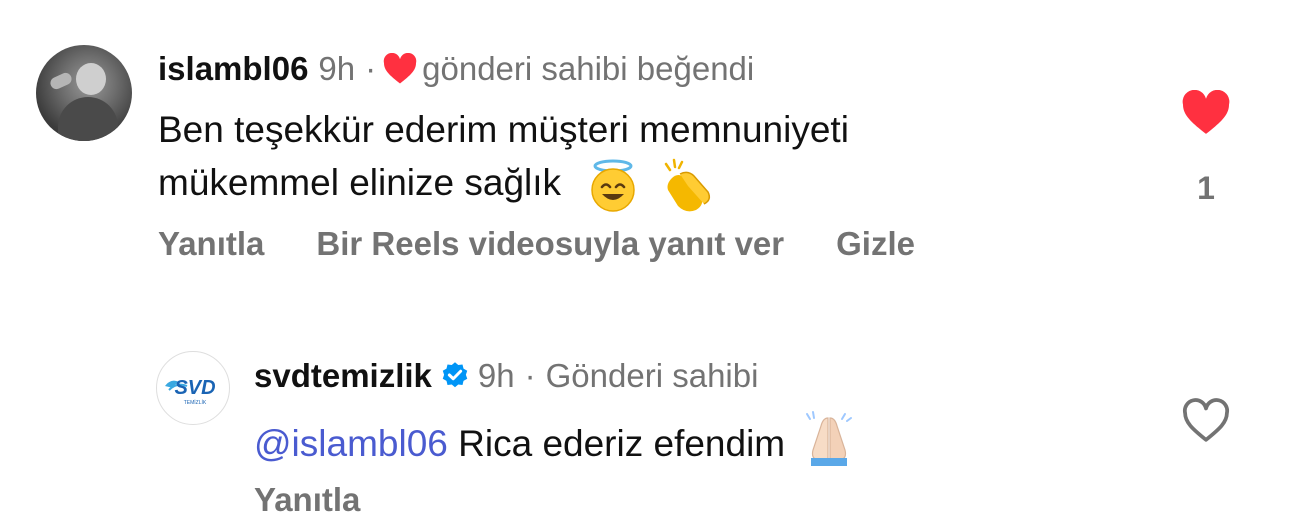 The width and height of the screenshot is (1290, 532). I want to click on reply-time: 9h, so click(496, 375).